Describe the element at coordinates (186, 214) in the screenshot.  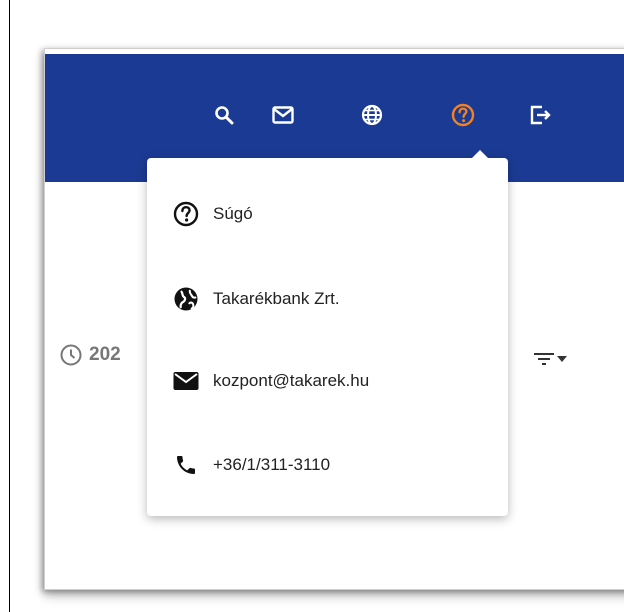
I see `help-circle-icon` at that location.